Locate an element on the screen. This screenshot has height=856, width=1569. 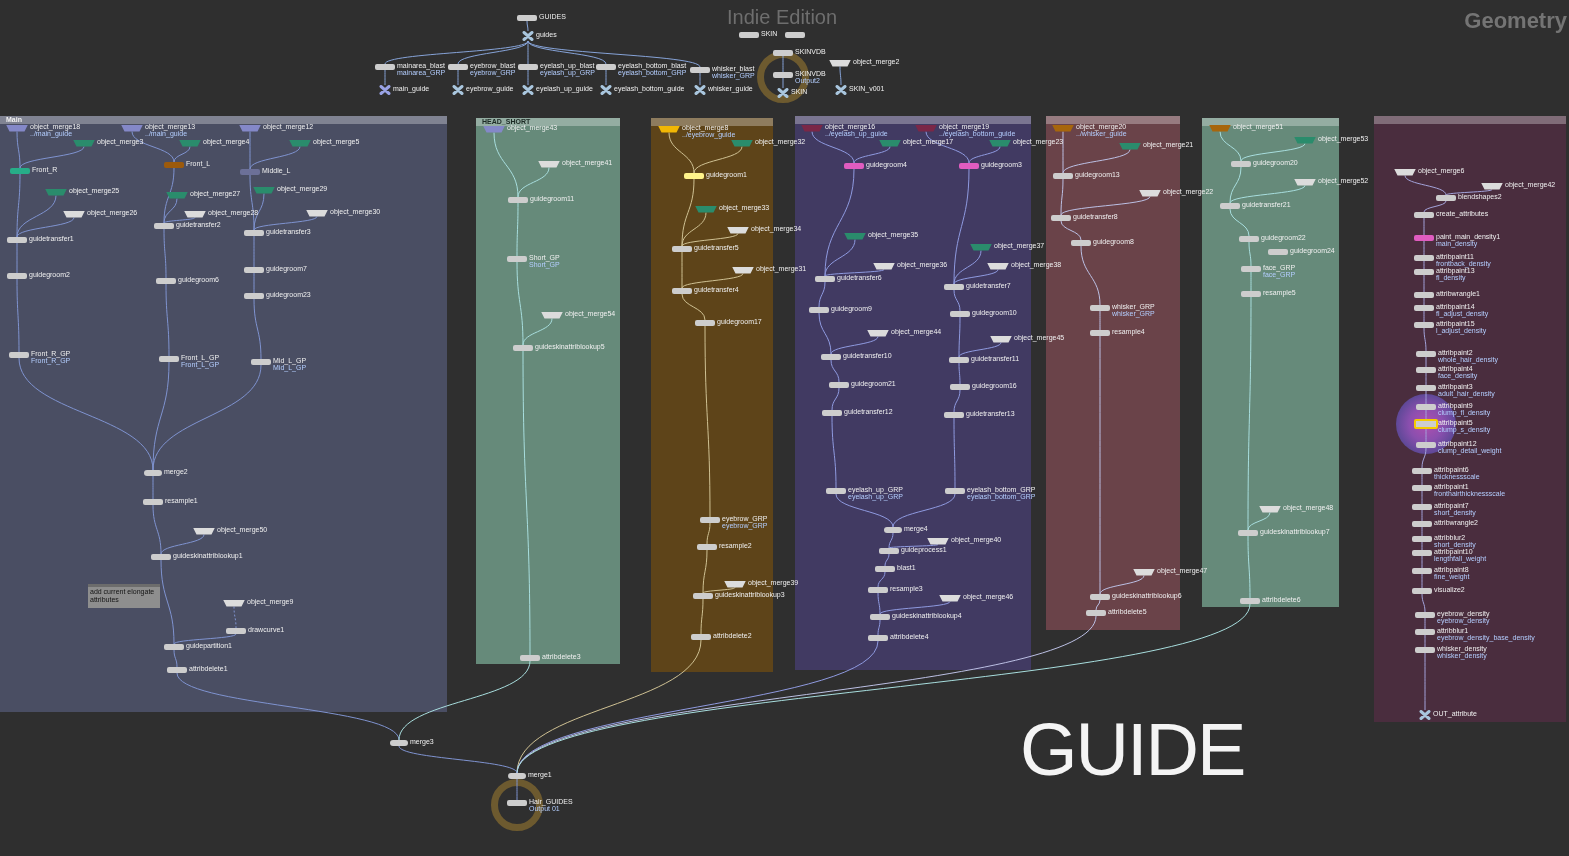
merge-node is located at coordinates (153, 473).